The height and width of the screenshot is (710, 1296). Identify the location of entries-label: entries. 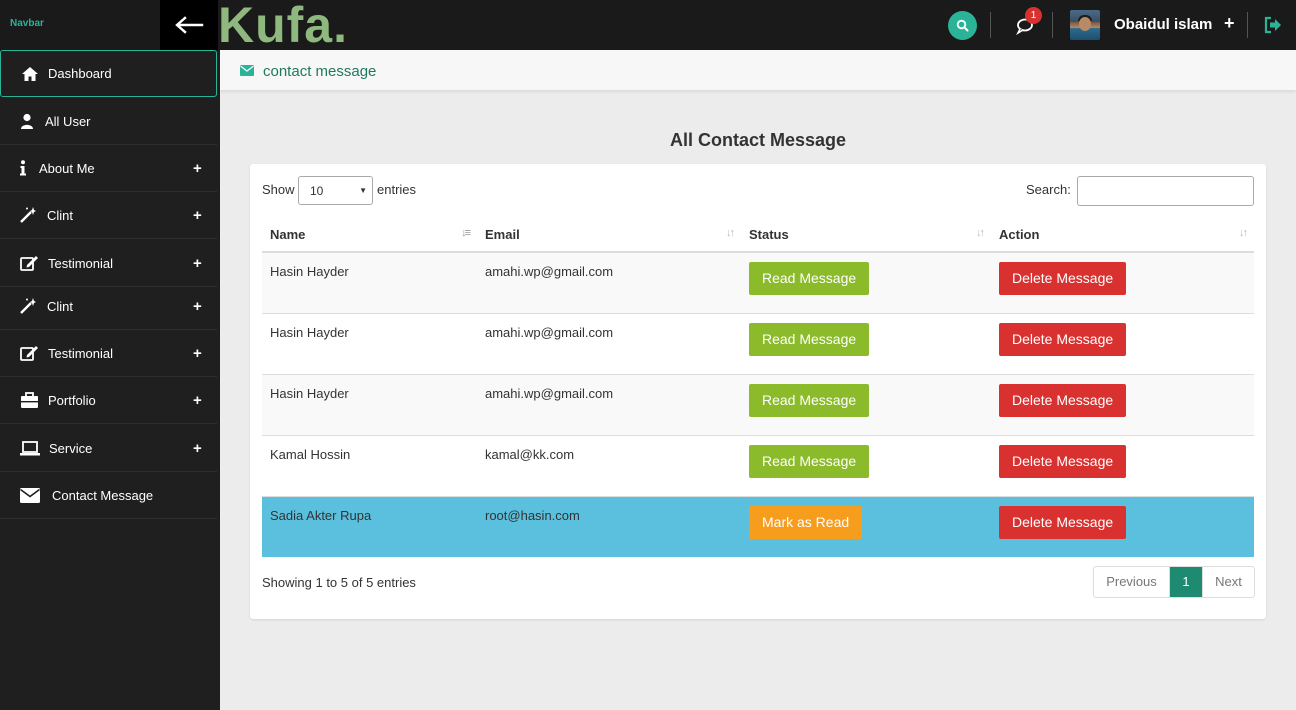
(397, 189).